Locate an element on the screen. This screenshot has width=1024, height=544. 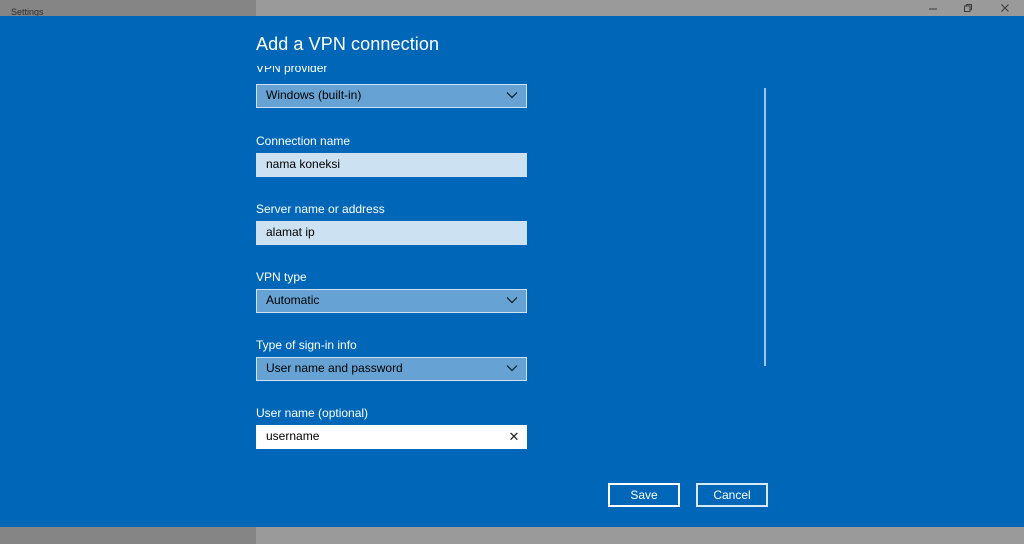
vpn-type-value: Automatic is located at coordinates (293, 300).